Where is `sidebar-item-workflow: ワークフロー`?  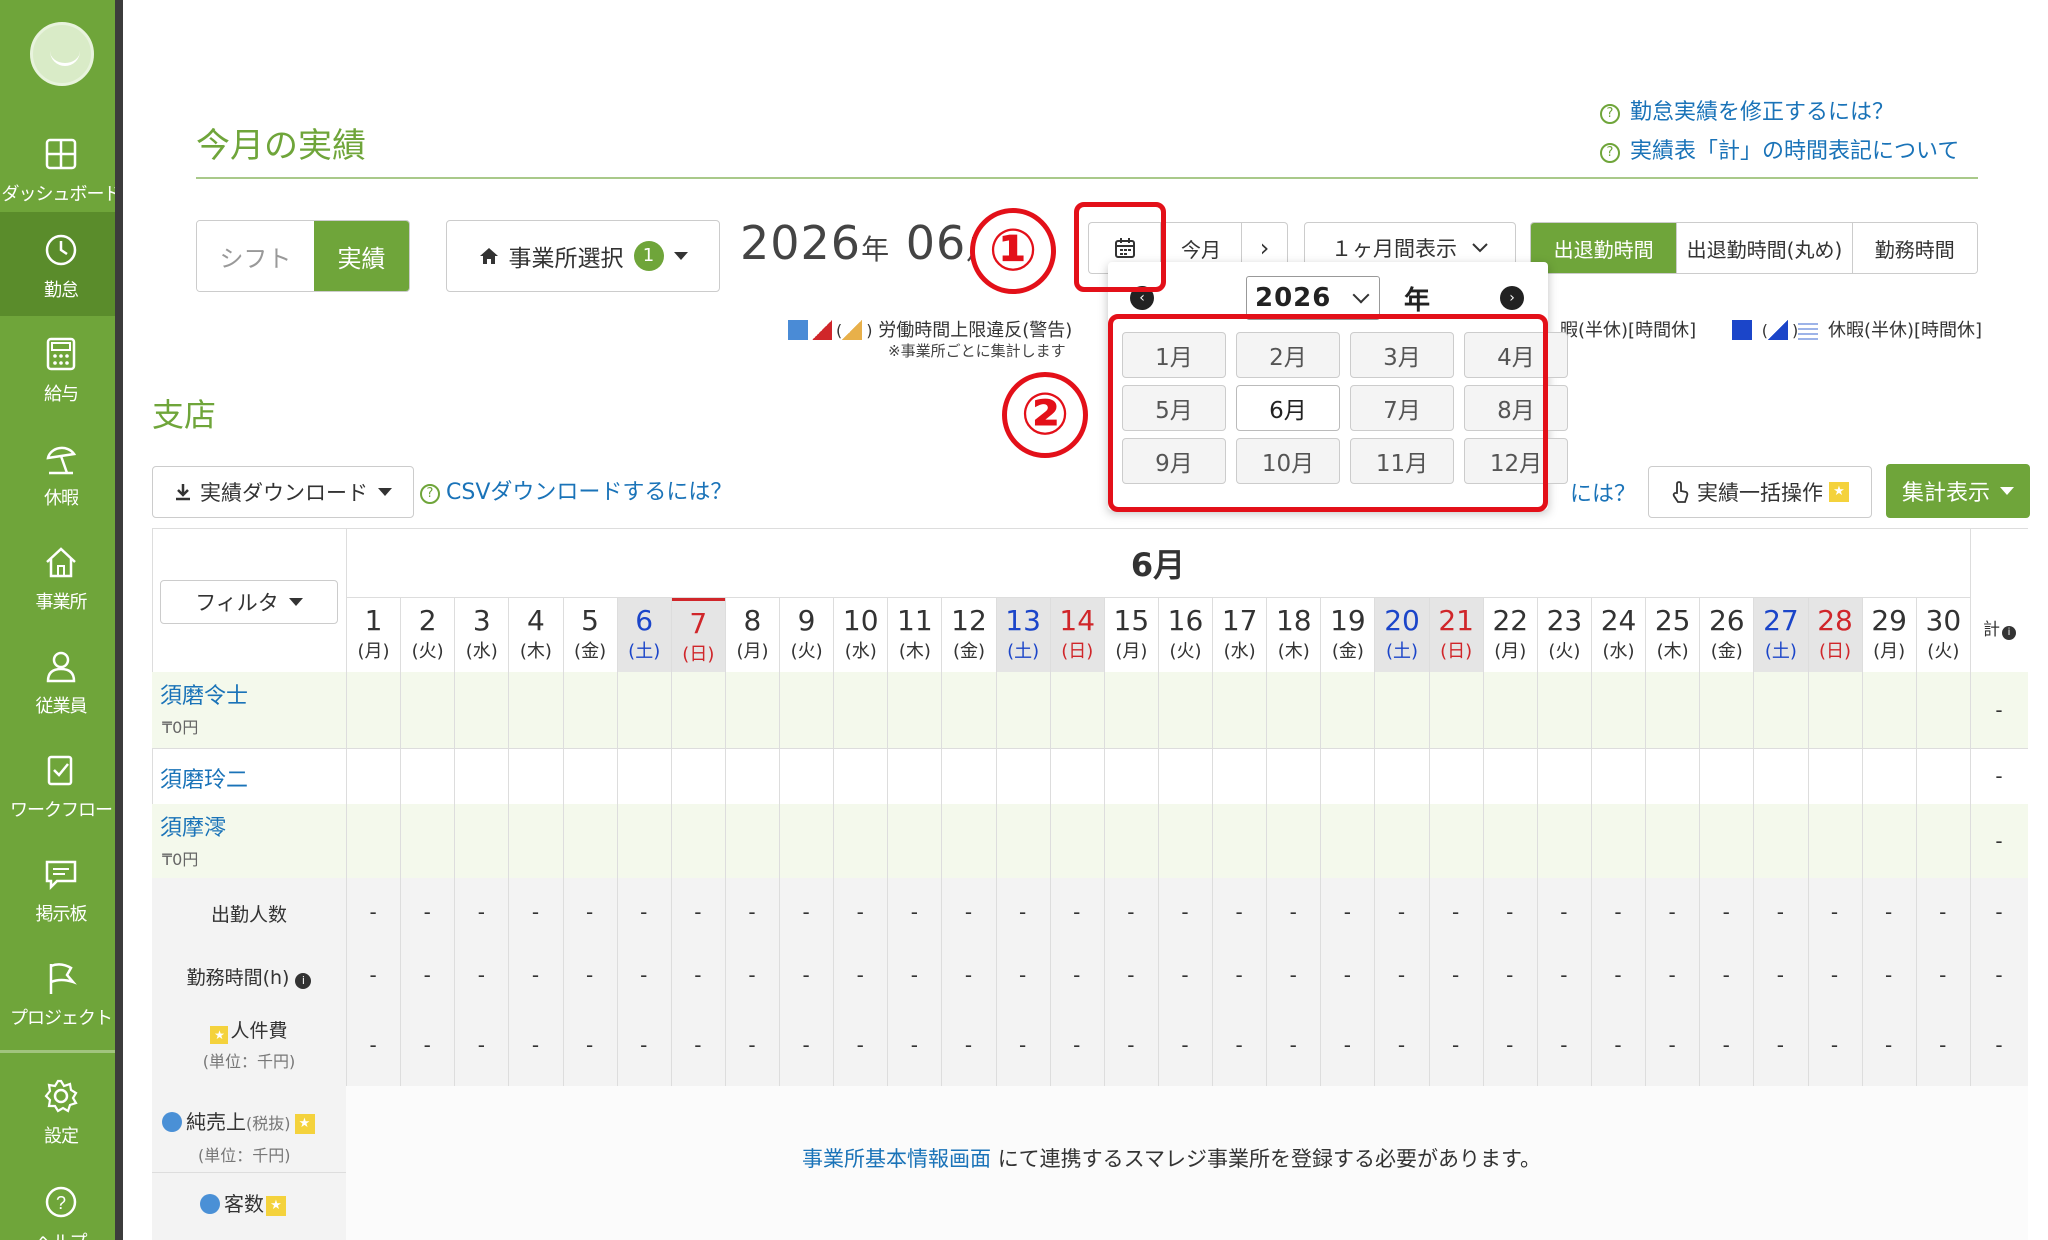 sidebar-item-workflow: ワークフロー is located at coordinates (61, 784).